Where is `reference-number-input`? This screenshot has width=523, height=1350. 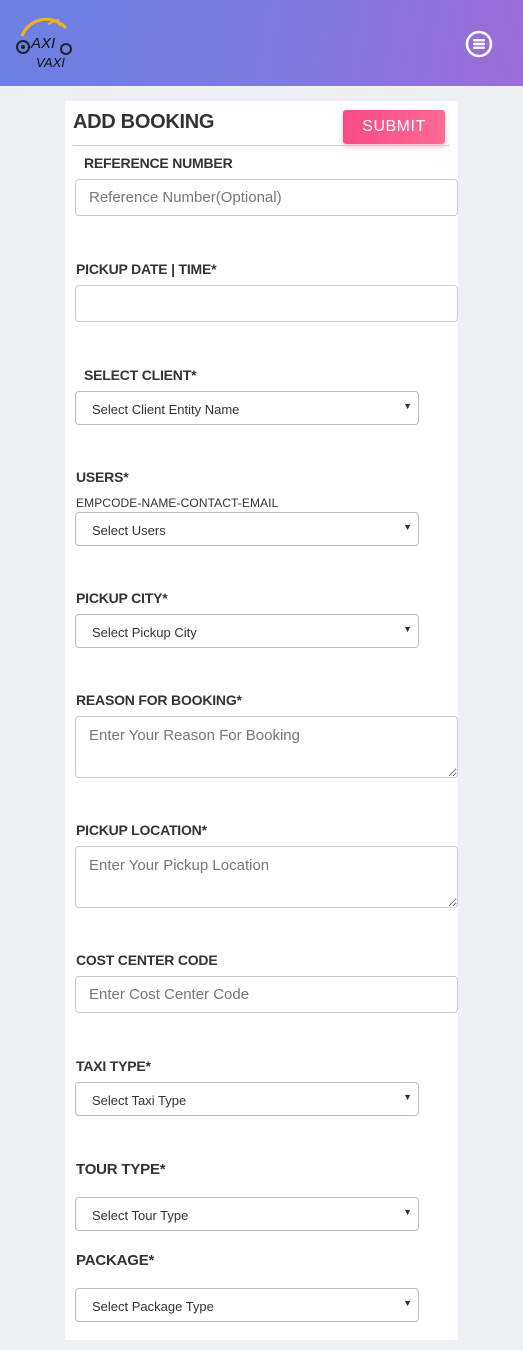
reference-number-input is located at coordinates (266, 197).